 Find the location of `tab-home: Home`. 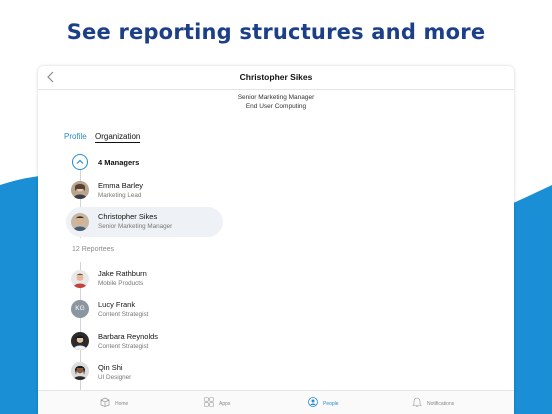

tab-home: Home is located at coordinates (120, 402).